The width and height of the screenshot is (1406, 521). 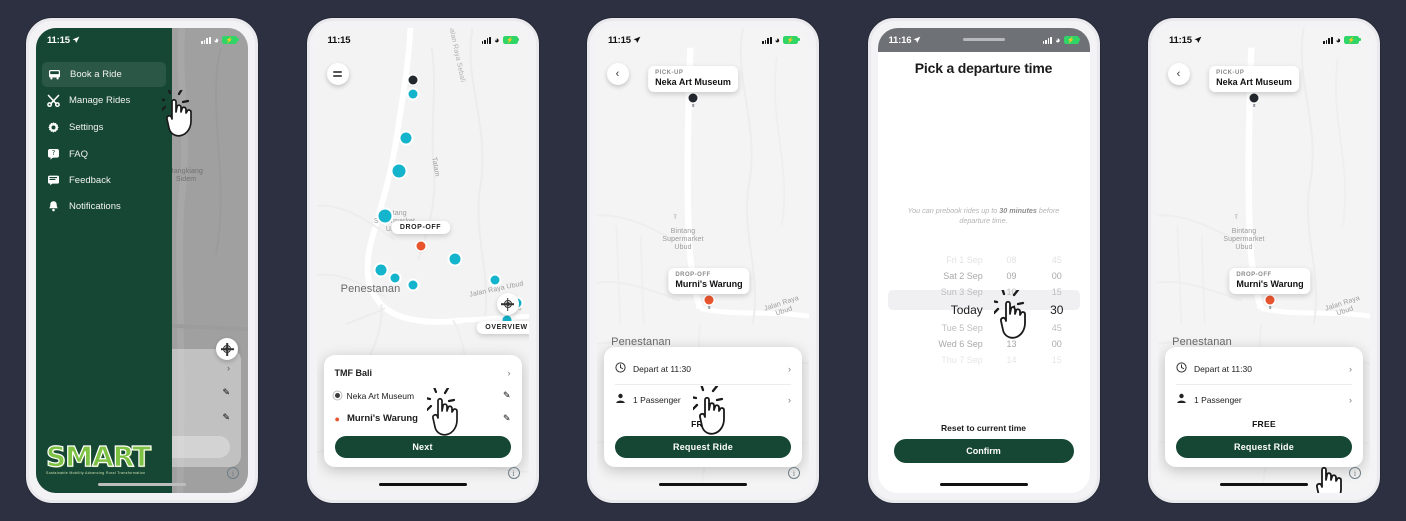 I want to click on callout-kicker: PICK-UP, so click(x=1230, y=73).